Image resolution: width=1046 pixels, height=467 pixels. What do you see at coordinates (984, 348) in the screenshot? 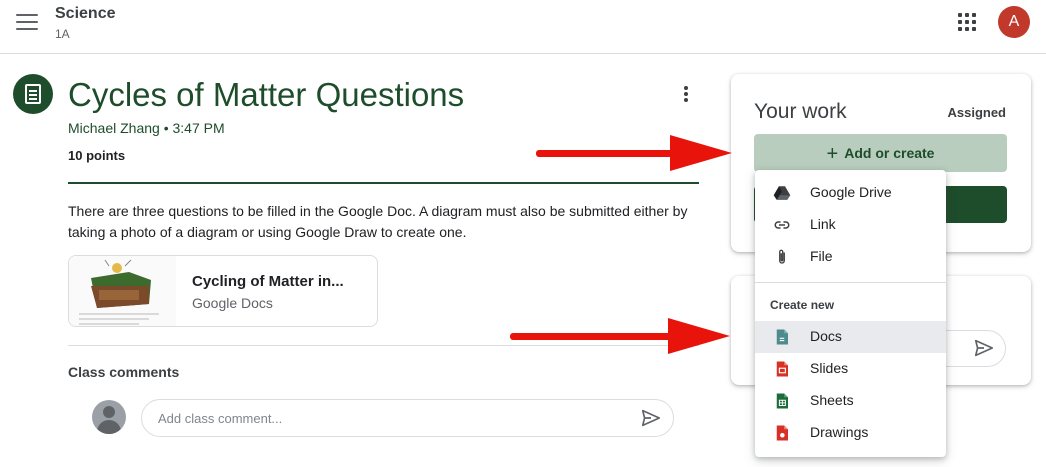
I see `private-send-icon` at bounding box center [984, 348].